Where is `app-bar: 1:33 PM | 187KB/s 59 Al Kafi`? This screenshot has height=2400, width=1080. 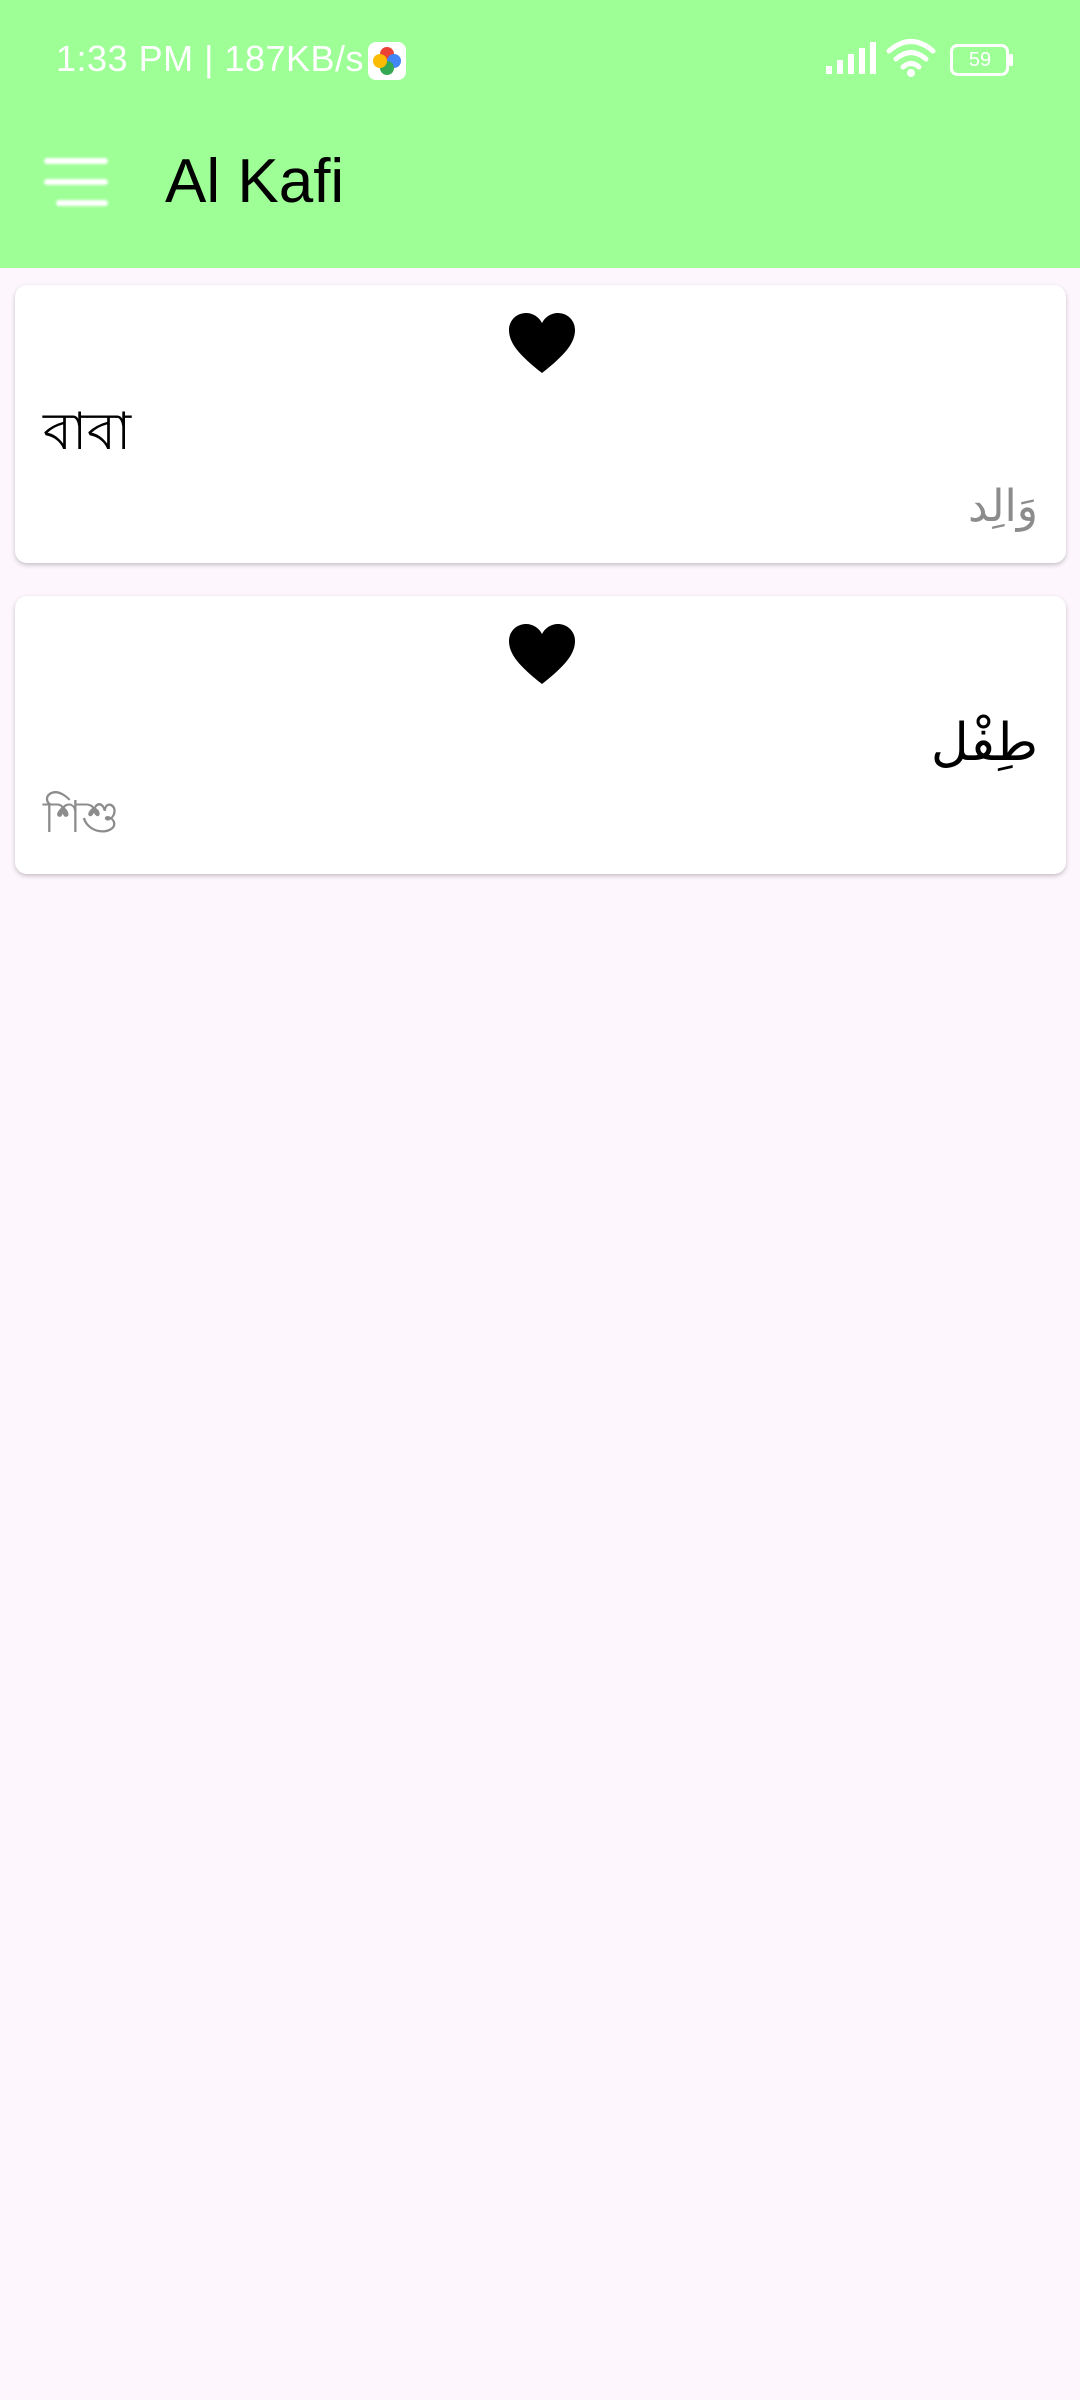 app-bar: 1:33 PM | 187KB/s 59 Al Kafi is located at coordinates (540, 134).